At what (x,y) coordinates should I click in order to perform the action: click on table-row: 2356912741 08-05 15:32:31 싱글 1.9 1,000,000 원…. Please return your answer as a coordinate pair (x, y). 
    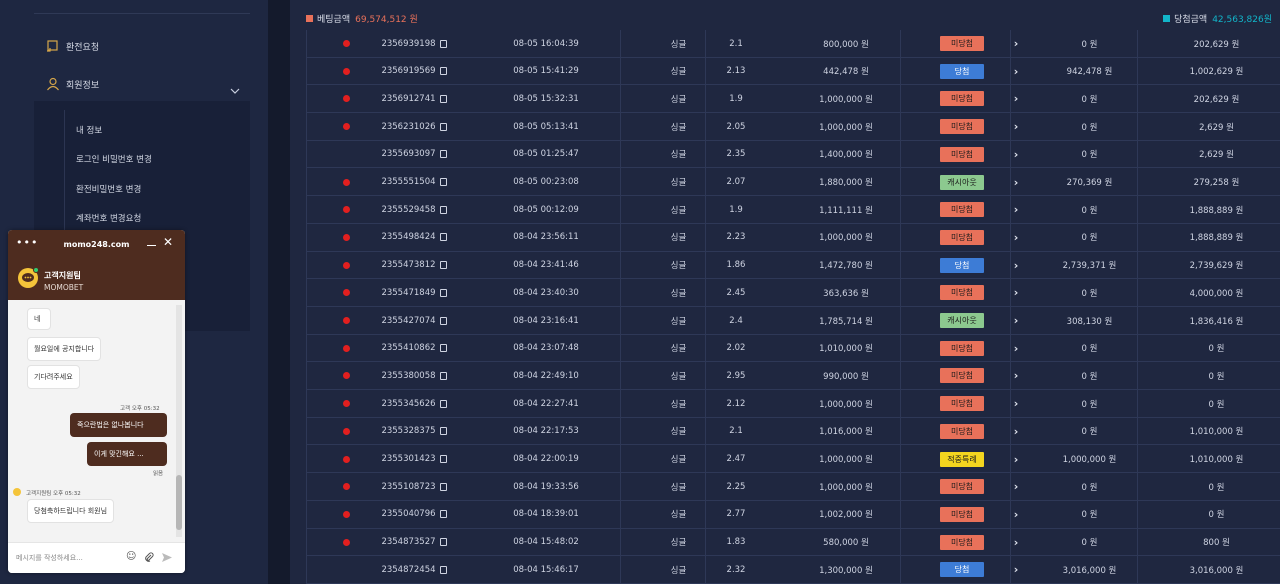
    Looking at the image, I should click on (793, 99).